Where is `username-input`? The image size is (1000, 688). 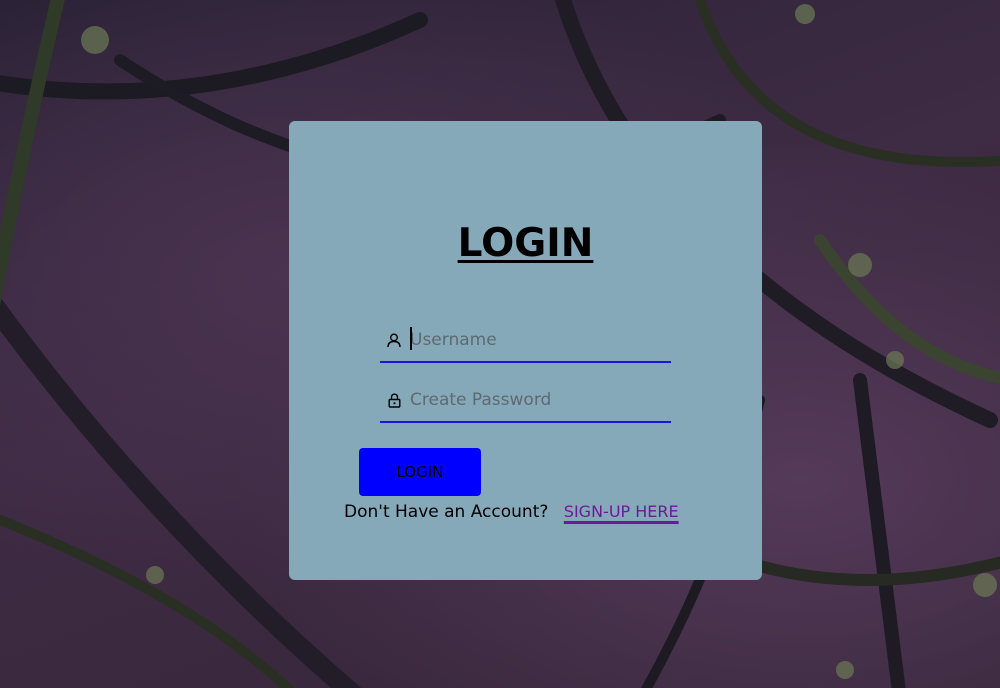 username-input is located at coordinates (535, 340).